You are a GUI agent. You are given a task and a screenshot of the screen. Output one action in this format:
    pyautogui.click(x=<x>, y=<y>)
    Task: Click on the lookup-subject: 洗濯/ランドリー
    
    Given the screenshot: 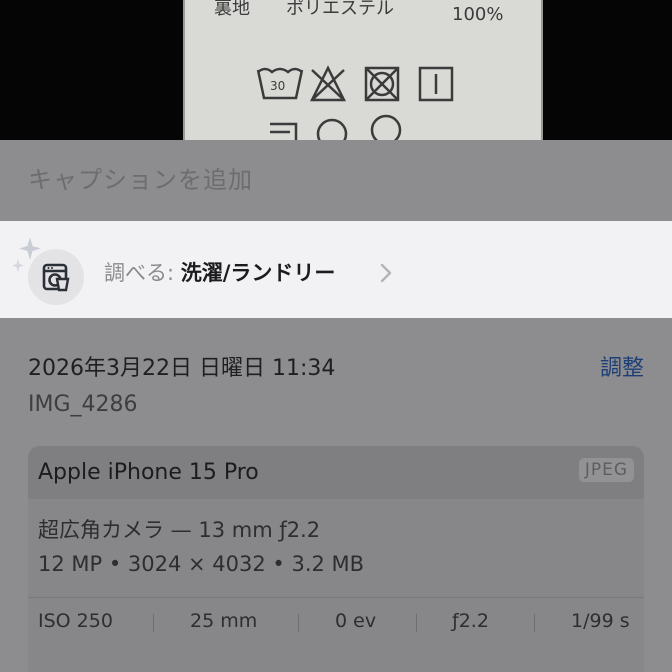 What is the action you would take?
    pyautogui.click(x=258, y=273)
    